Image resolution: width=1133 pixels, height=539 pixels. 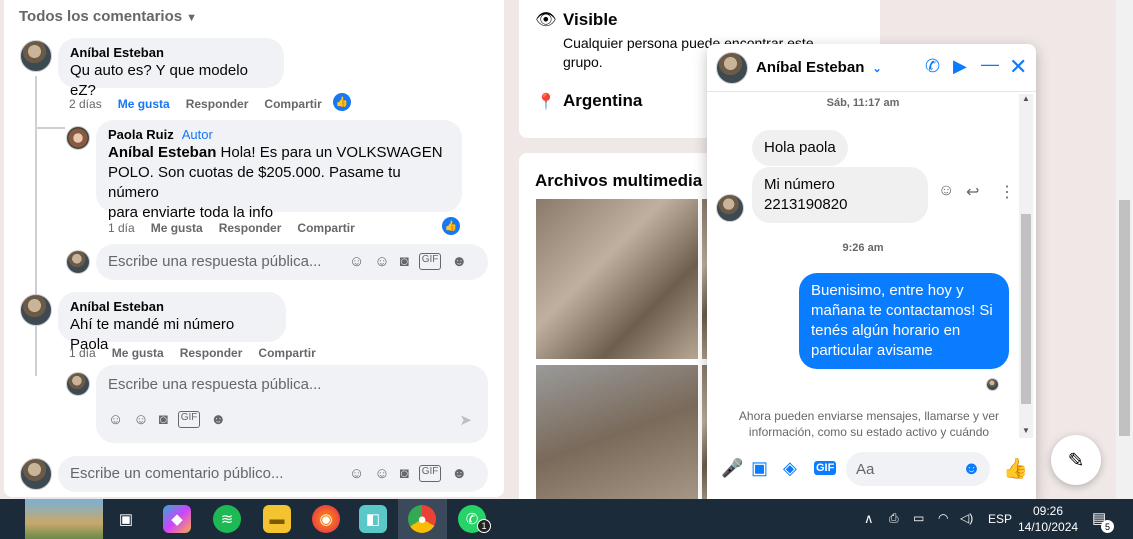 What do you see at coordinates (546, 19) in the screenshot?
I see `eye-icon: 👁` at bounding box center [546, 19].